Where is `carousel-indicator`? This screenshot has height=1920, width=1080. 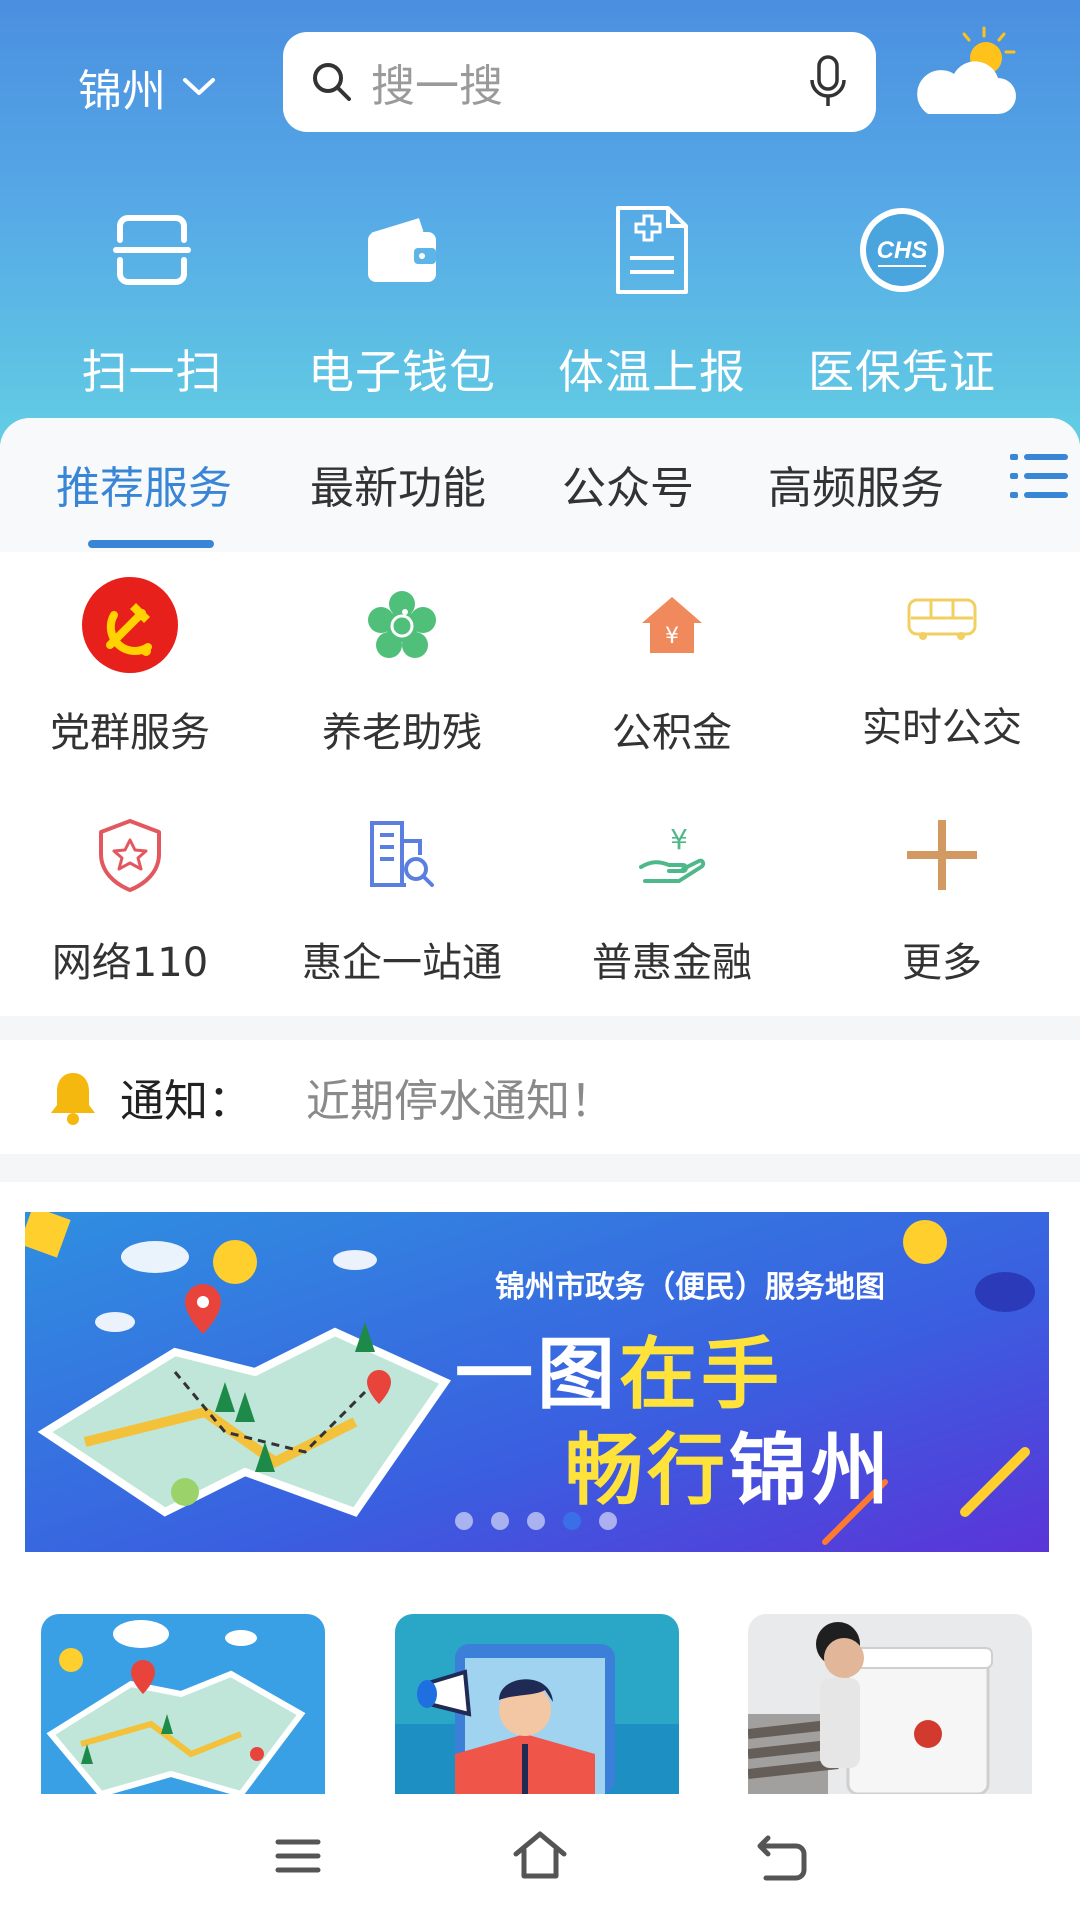
carousel-indicator is located at coordinates (545, 1521).